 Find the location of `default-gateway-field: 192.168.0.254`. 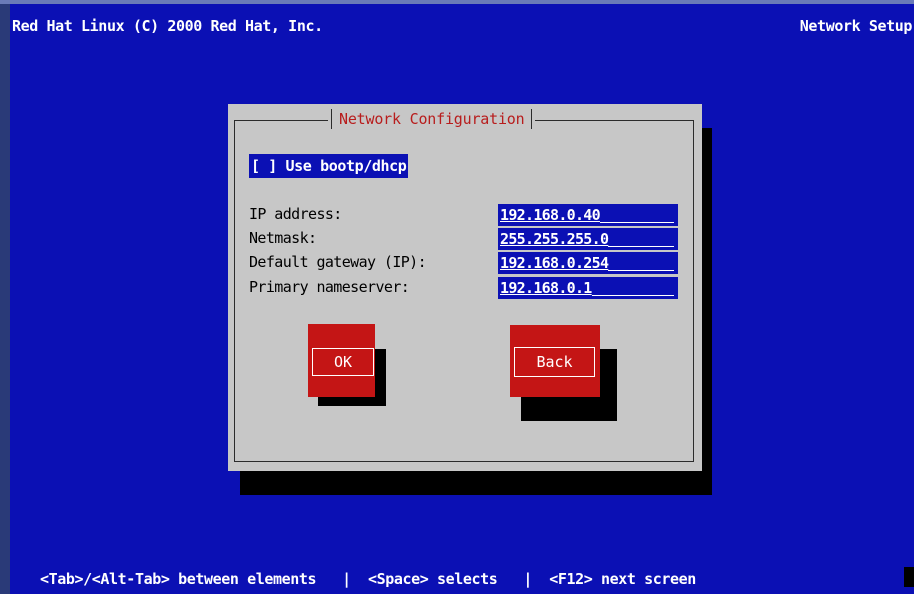

default-gateway-field: 192.168.0.254 is located at coordinates (588, 263).